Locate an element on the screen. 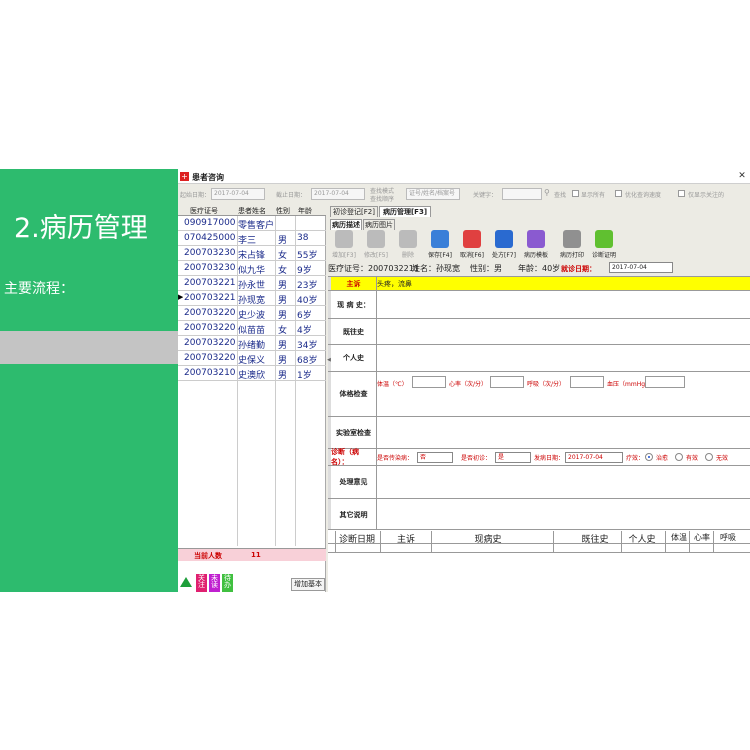 The image size is (750, 750). save-record-button: 保存[F4] is located at coordinates (440, 245).